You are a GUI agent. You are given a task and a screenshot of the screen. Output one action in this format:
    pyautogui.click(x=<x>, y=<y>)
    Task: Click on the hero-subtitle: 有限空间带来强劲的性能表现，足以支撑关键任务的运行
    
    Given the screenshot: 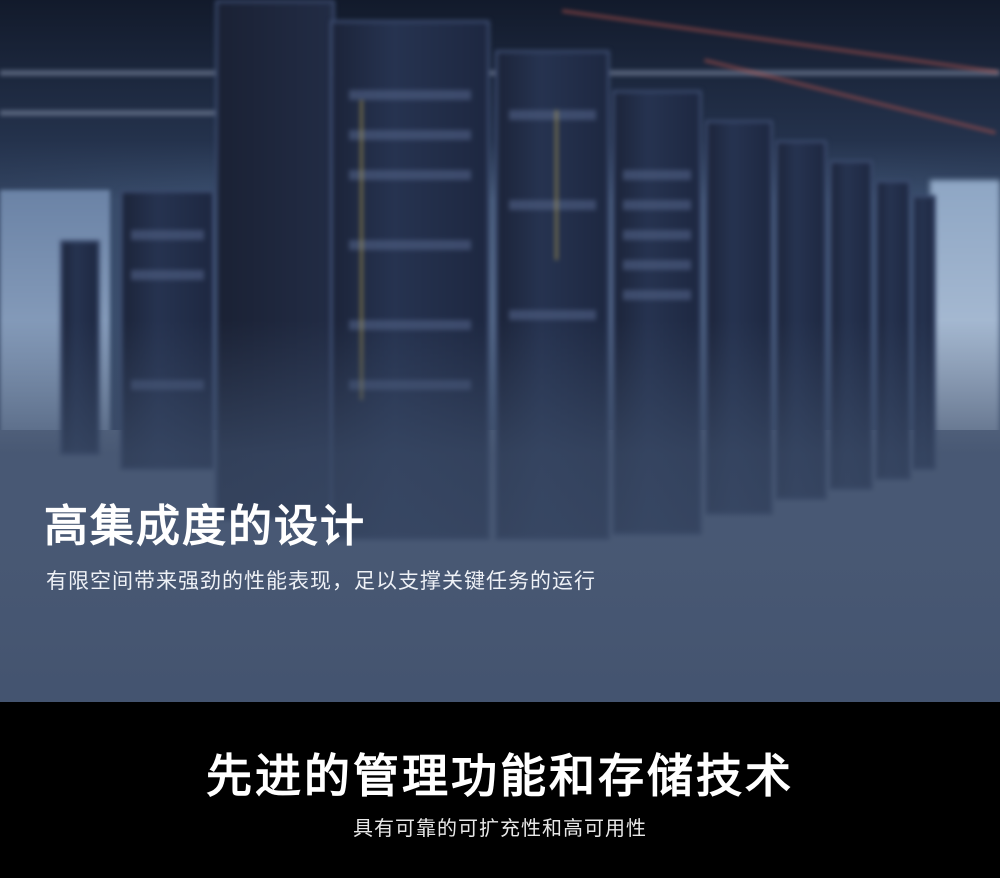 What is the action you would take?
    pyautogui.click(x=321, y=581)
    